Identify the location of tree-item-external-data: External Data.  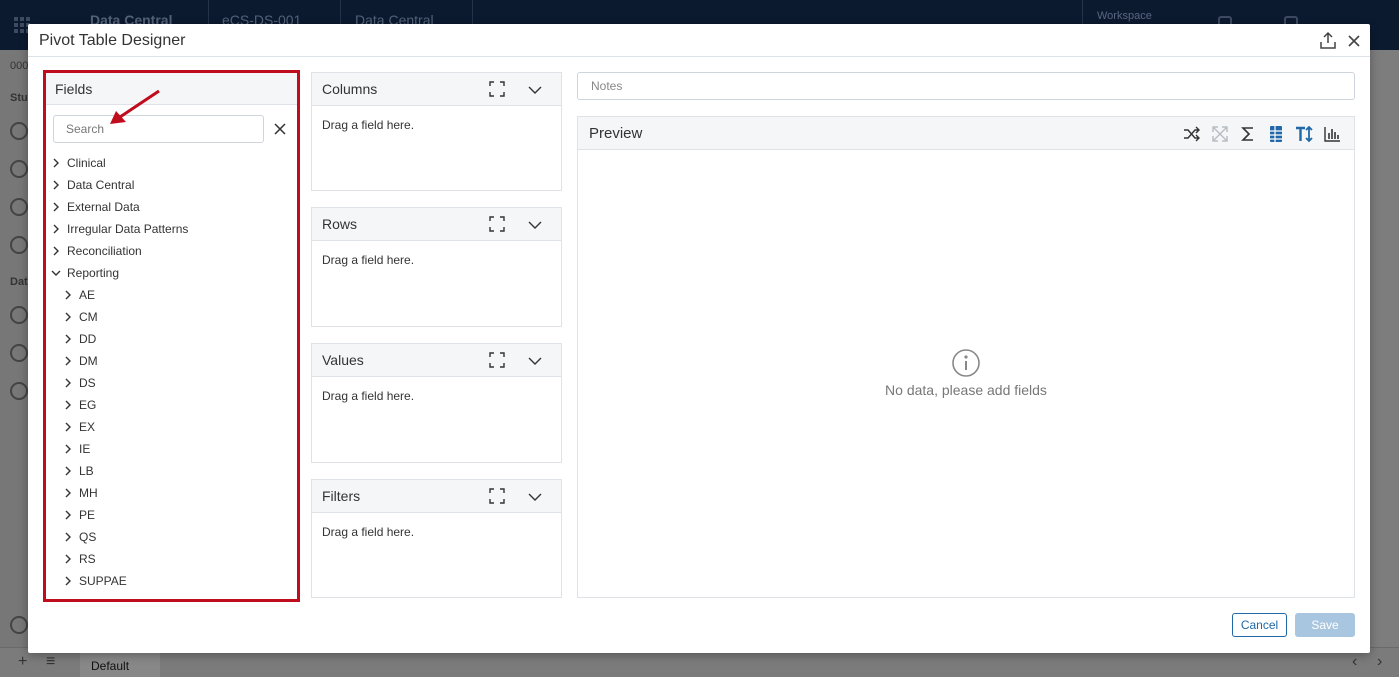
(95, 207).